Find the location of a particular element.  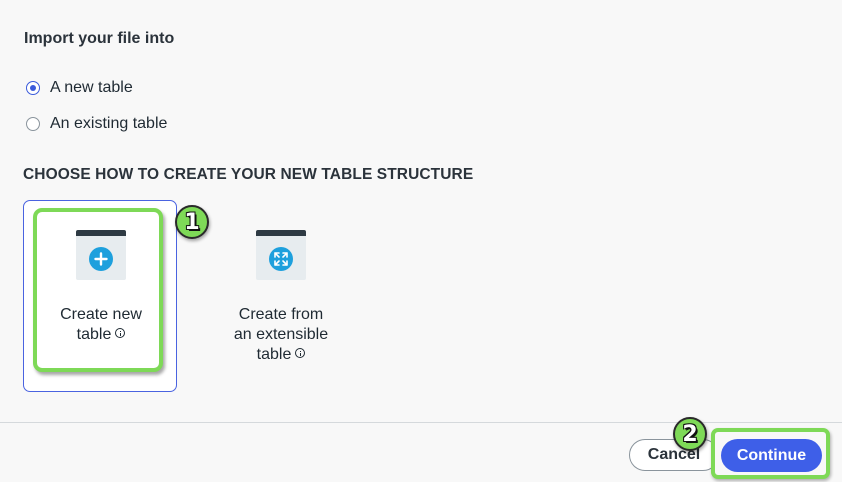

radio-new-table: A new table is located at coordinates (79, 88).